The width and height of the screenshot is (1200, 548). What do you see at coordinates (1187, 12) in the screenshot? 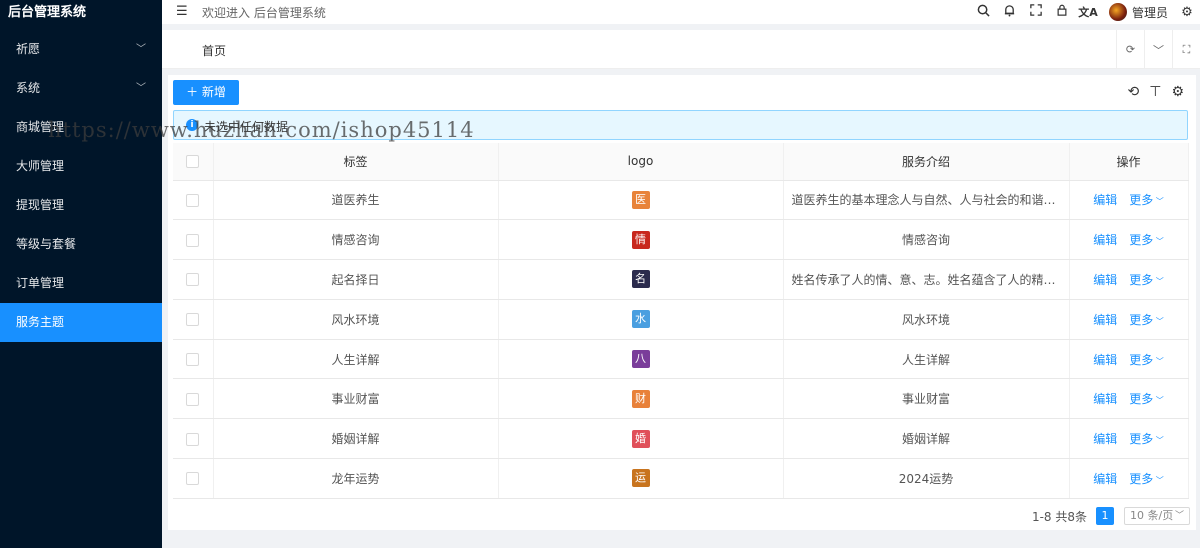
I see `gear-icon: ⚙` at bounding box center [1187, 12].